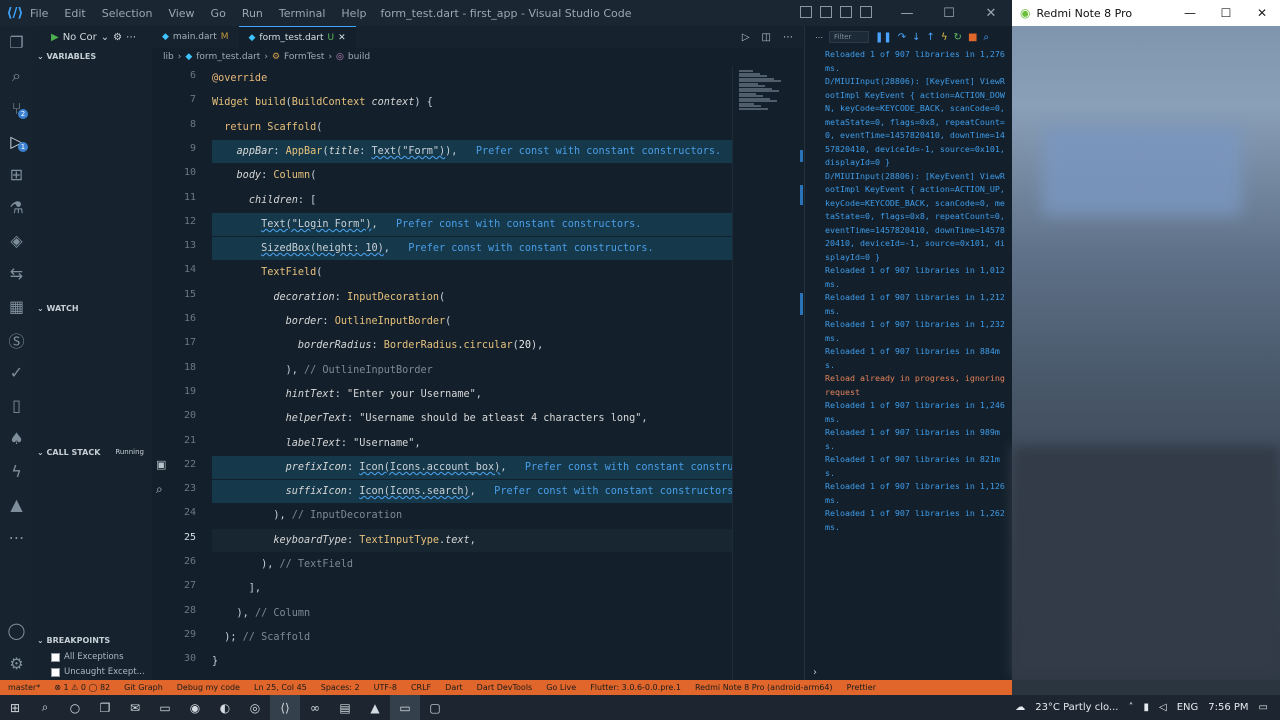 Image resolution: width=1280 pixels, height=720 pixels. What do you see at coordinates (340, 687) in the screenshot?
I see `status-item: Spaces: 2` at bounding box center [340, 687].